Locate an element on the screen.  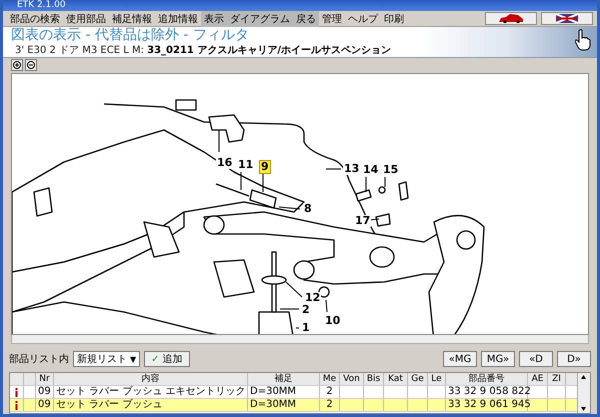
window-title: ETK 2.1.00 is located at coordinates (300, 5).